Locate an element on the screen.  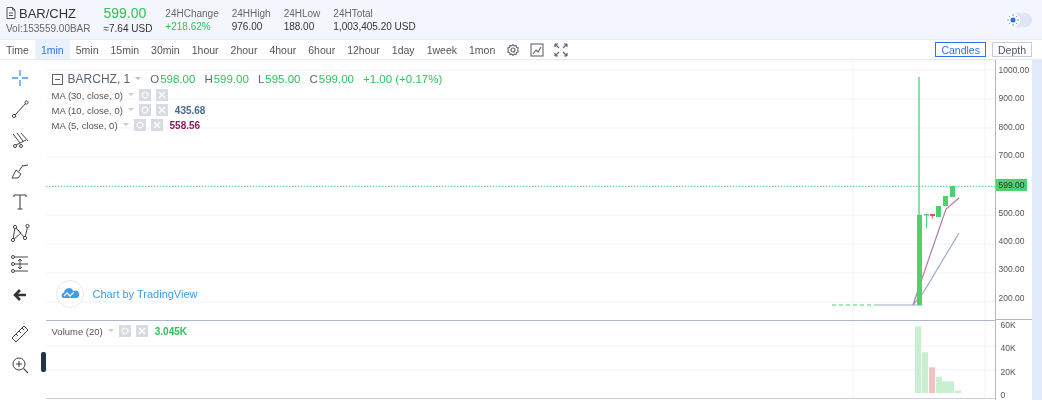
interval-tab: 1week is located at coordinates (441, 49).